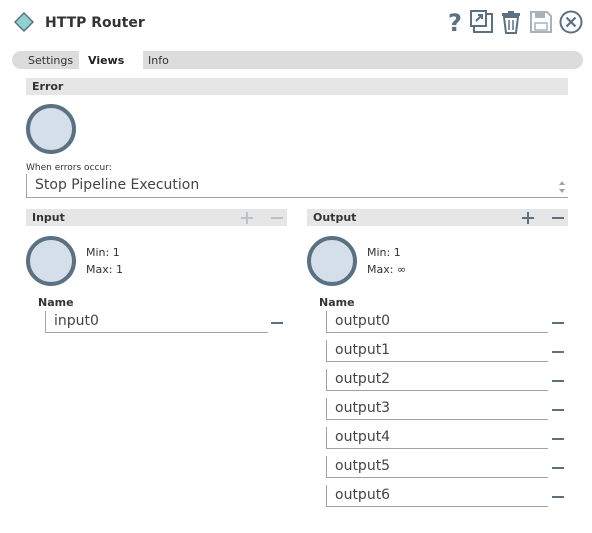 The image size is (592, 533). Describe the element at coordinates (437, 380) in the screenshot. I see `output-view-field: output2` at that location.